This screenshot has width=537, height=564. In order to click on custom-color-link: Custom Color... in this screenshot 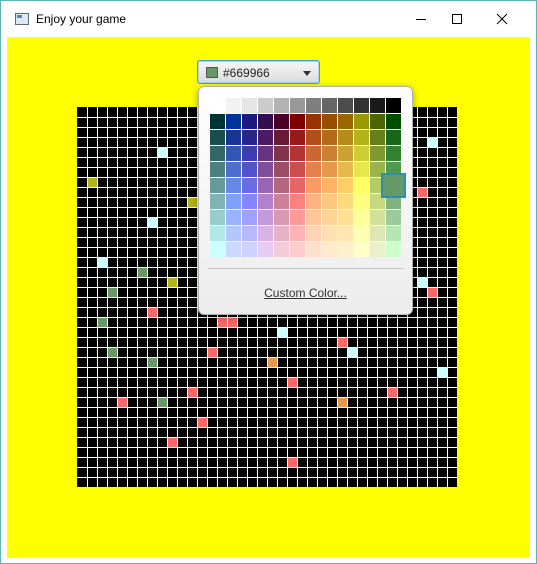, I will do `click(305, 293)`.